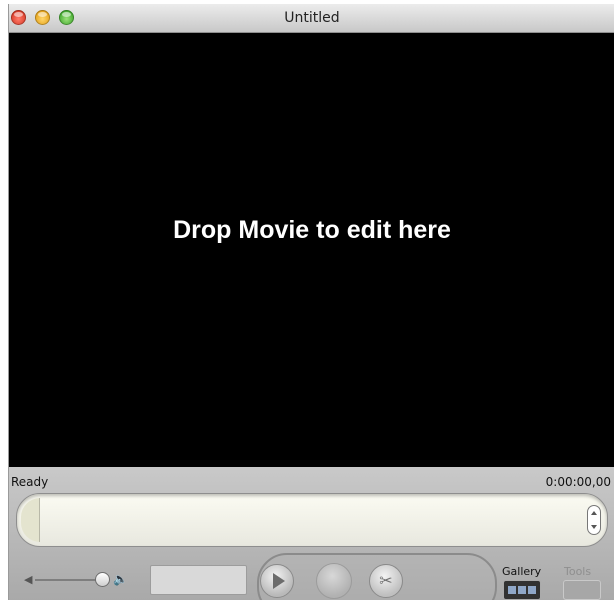  Describe the element at coordinates (30, 482) in the screenshot. I see `status-text: Ready` at that location.